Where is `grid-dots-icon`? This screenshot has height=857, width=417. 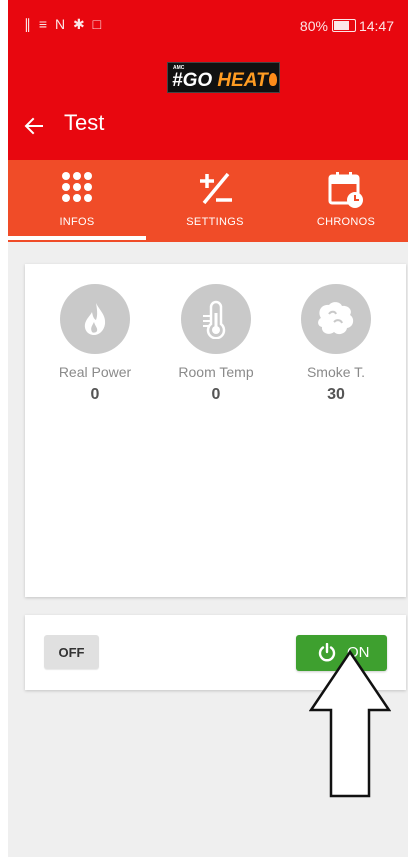
grid-dots-icon is located at coordinates (77, 187).